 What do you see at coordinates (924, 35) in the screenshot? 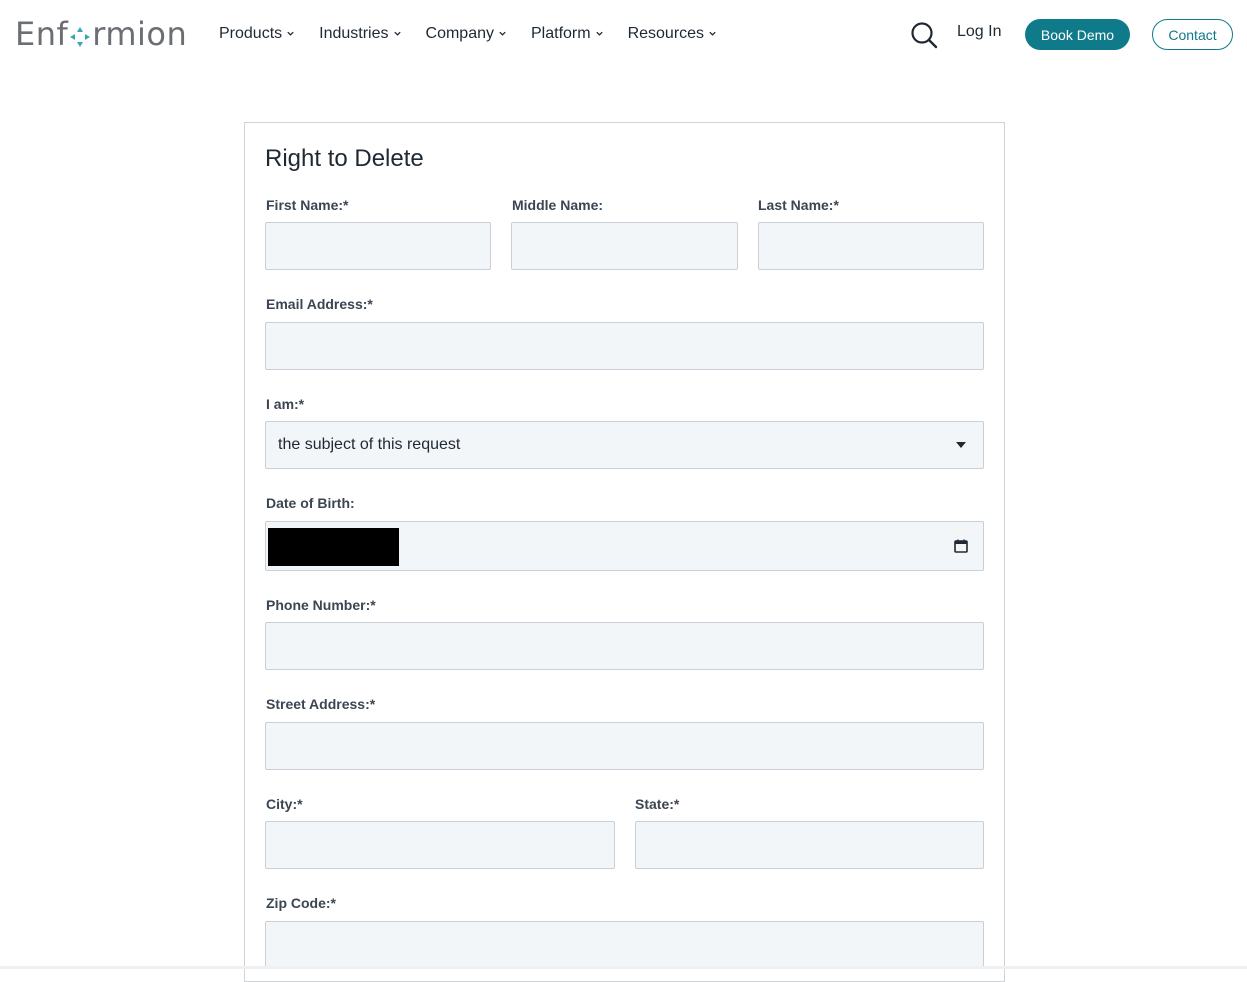
I see `search-icon` at bounding box center [924, 35].